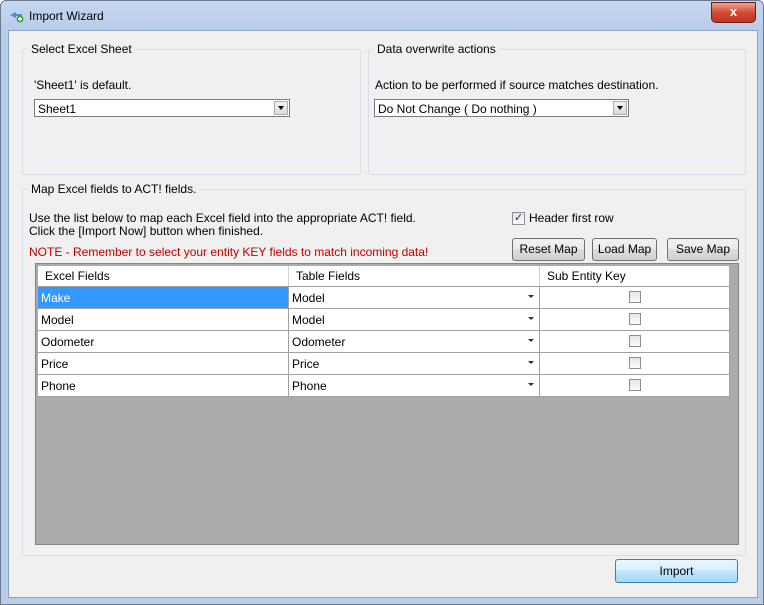 The width and height of the screenshot is (764, 605). Describe the element at coordinates (382, 16) in the screenshot. I see `title-bar: Import Wizard x` at that location.